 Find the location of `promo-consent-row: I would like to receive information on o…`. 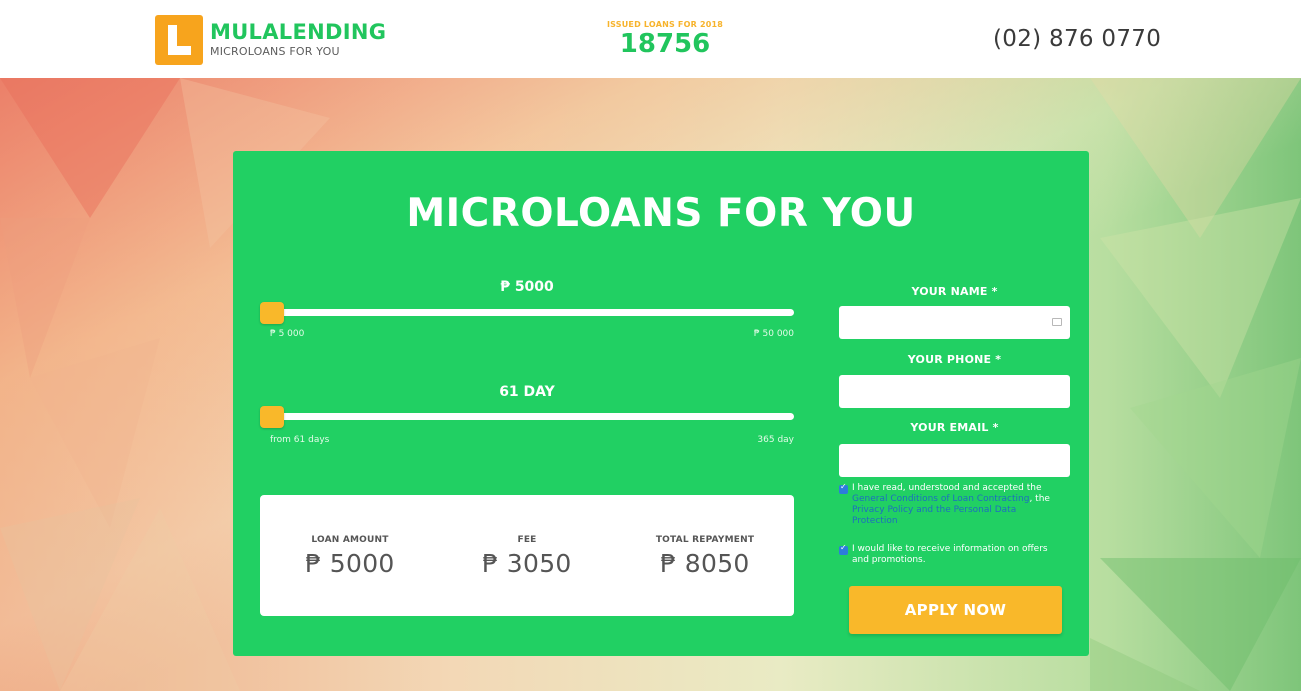

promo-consent-row: I would like to receive information on o… is located at coordinates (949, 554).